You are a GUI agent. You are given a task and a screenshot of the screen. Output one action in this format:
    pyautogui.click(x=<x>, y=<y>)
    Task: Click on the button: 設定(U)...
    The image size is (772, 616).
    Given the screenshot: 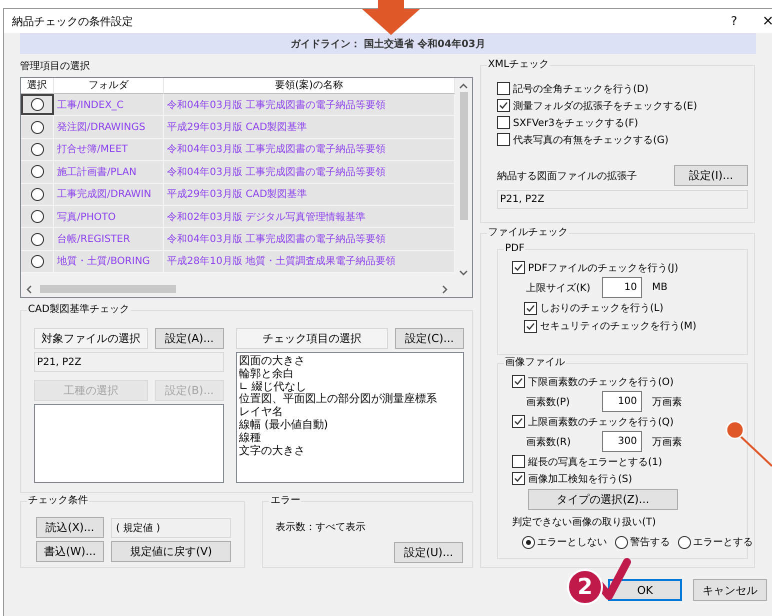 What is the action you would take?
    pyautogui.click(x=428, y=552)
    